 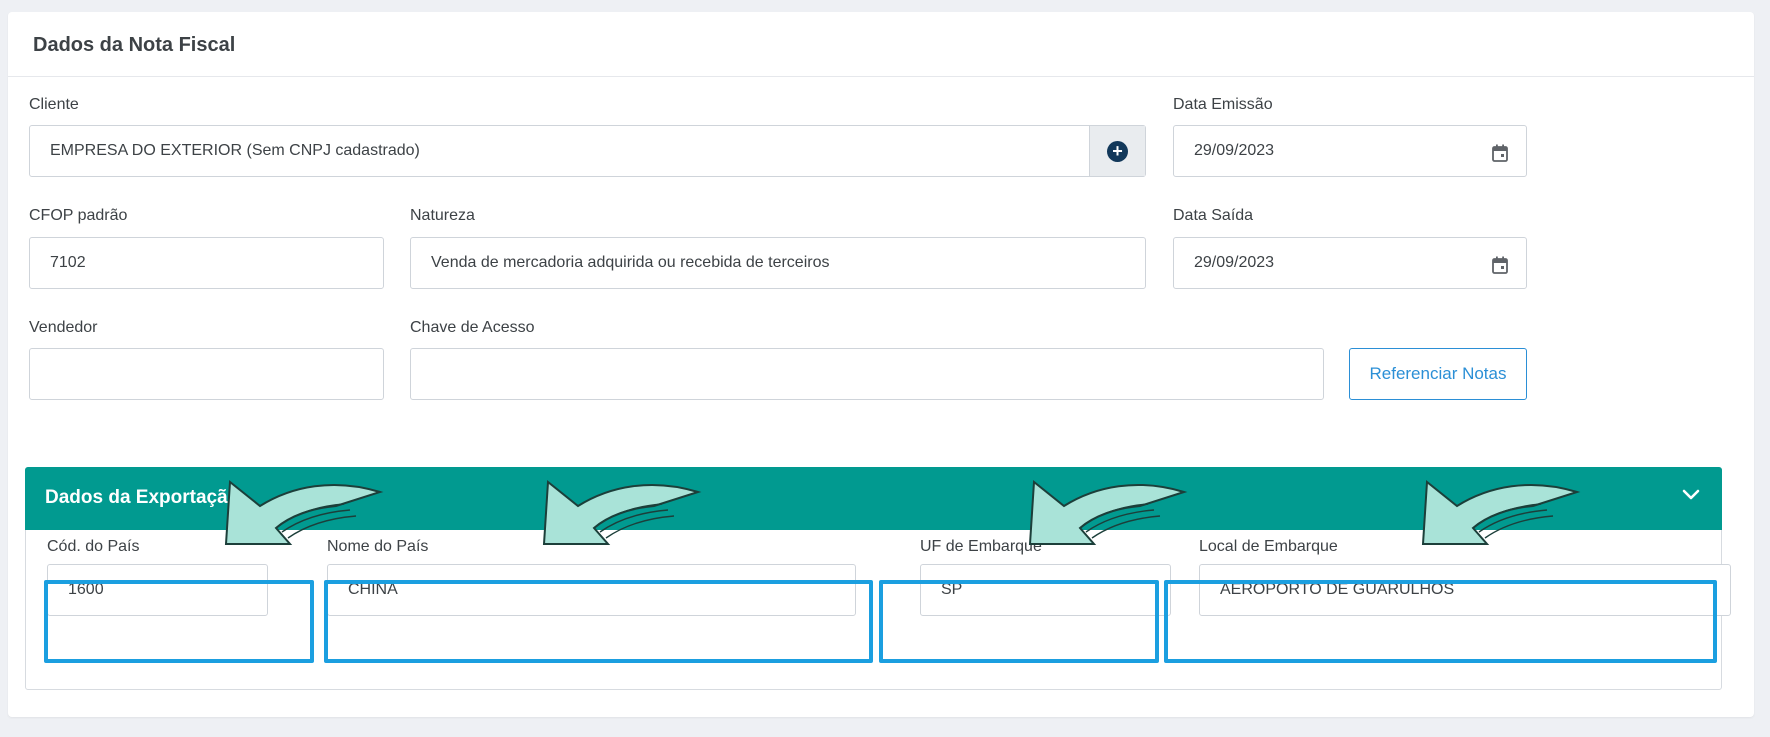 What do you see at coordinates (68, 262) in the screenshot?
I see `cfop-value: 7102` at bounding box center [68, 262].